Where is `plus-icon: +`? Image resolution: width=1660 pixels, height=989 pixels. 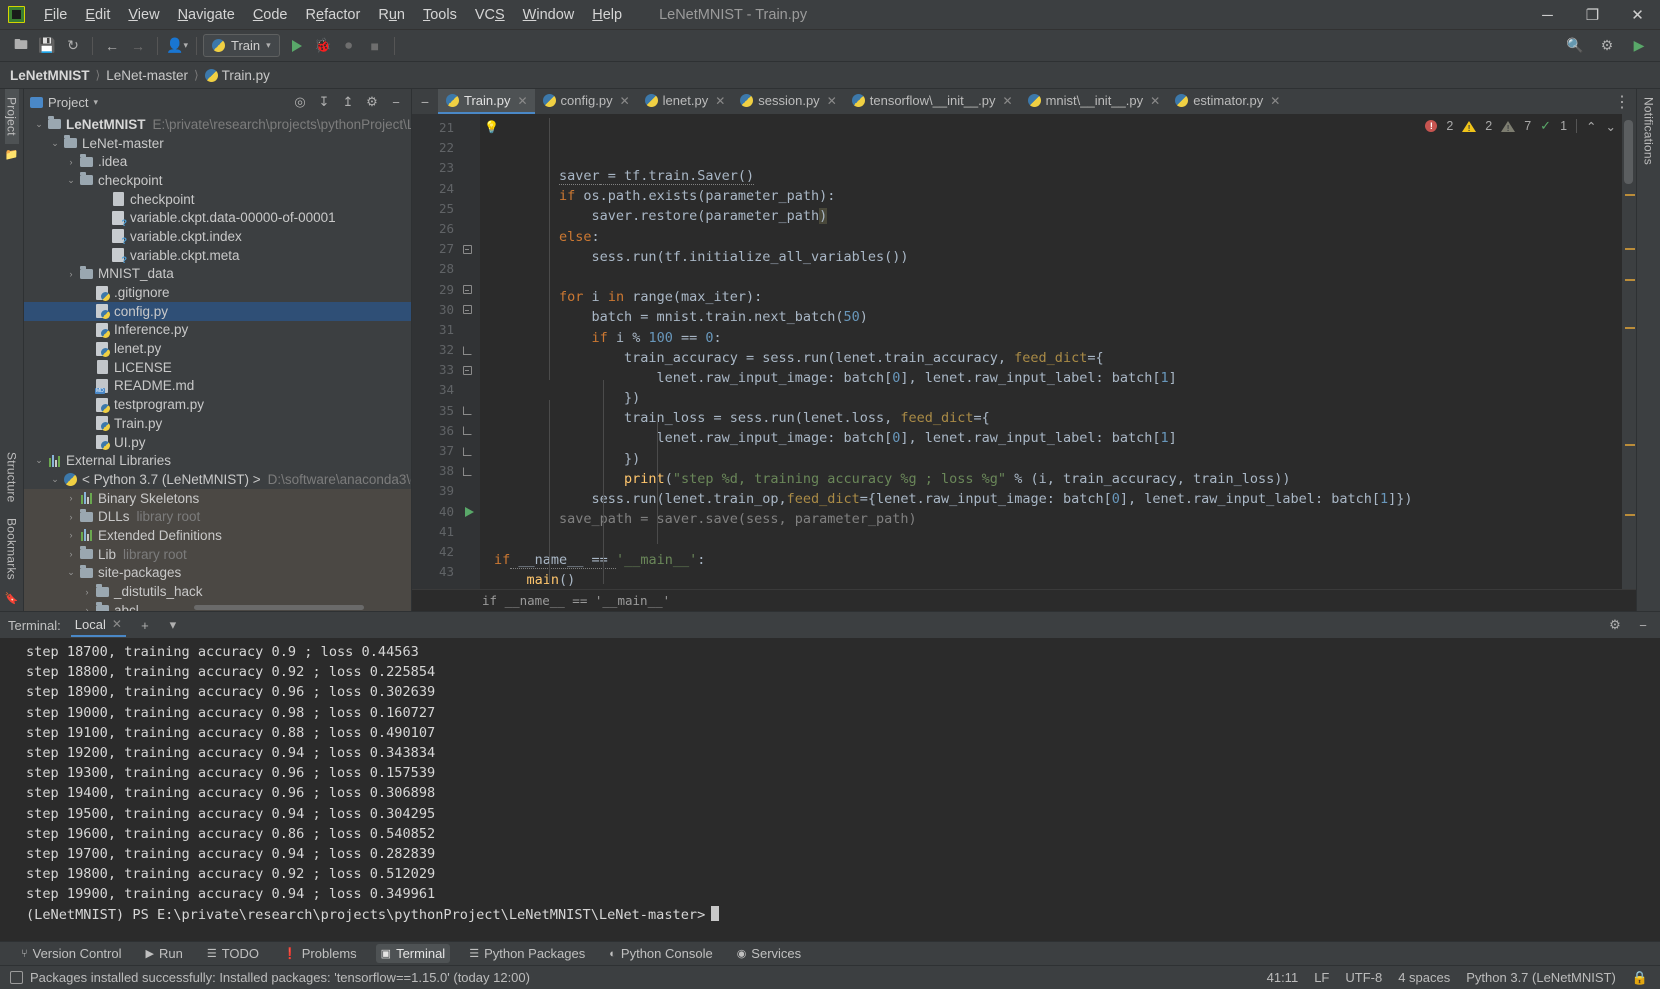 plus-icon: + is located at coordinates (145, 625).